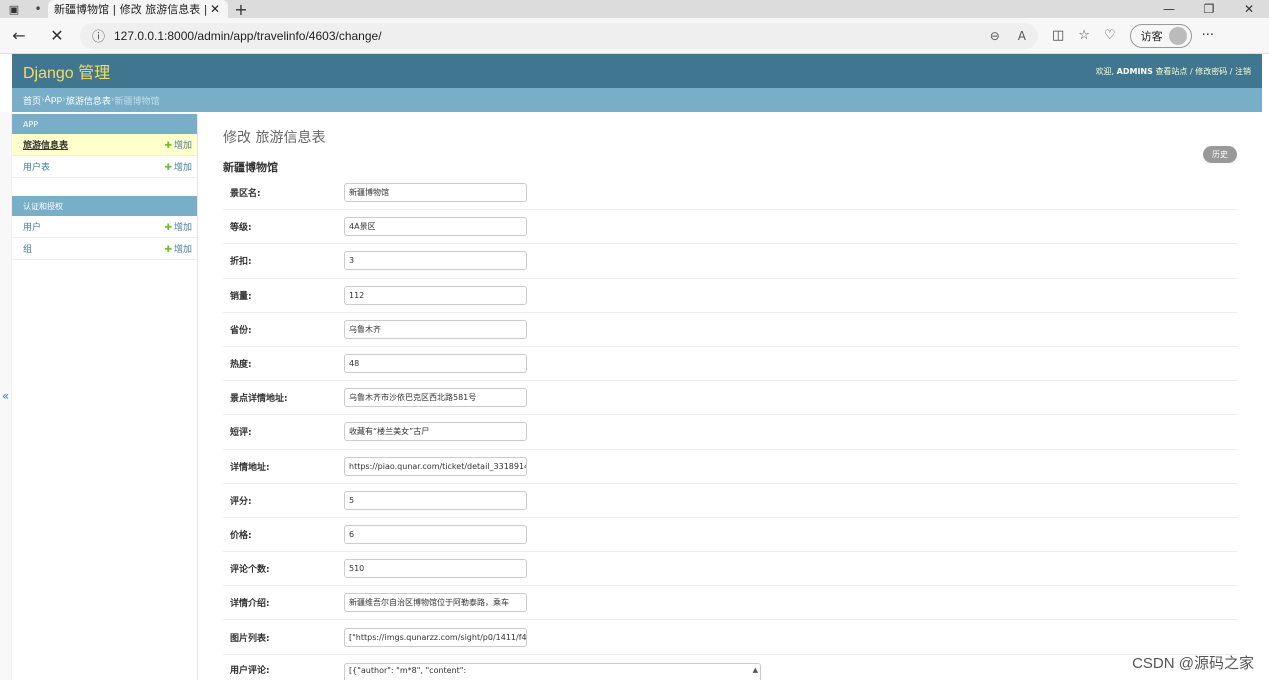 The image size is (1269, 680). I want to click on form-row: 用户评论: [{"author": "m*8", "content": ▲, so click(730, 667).